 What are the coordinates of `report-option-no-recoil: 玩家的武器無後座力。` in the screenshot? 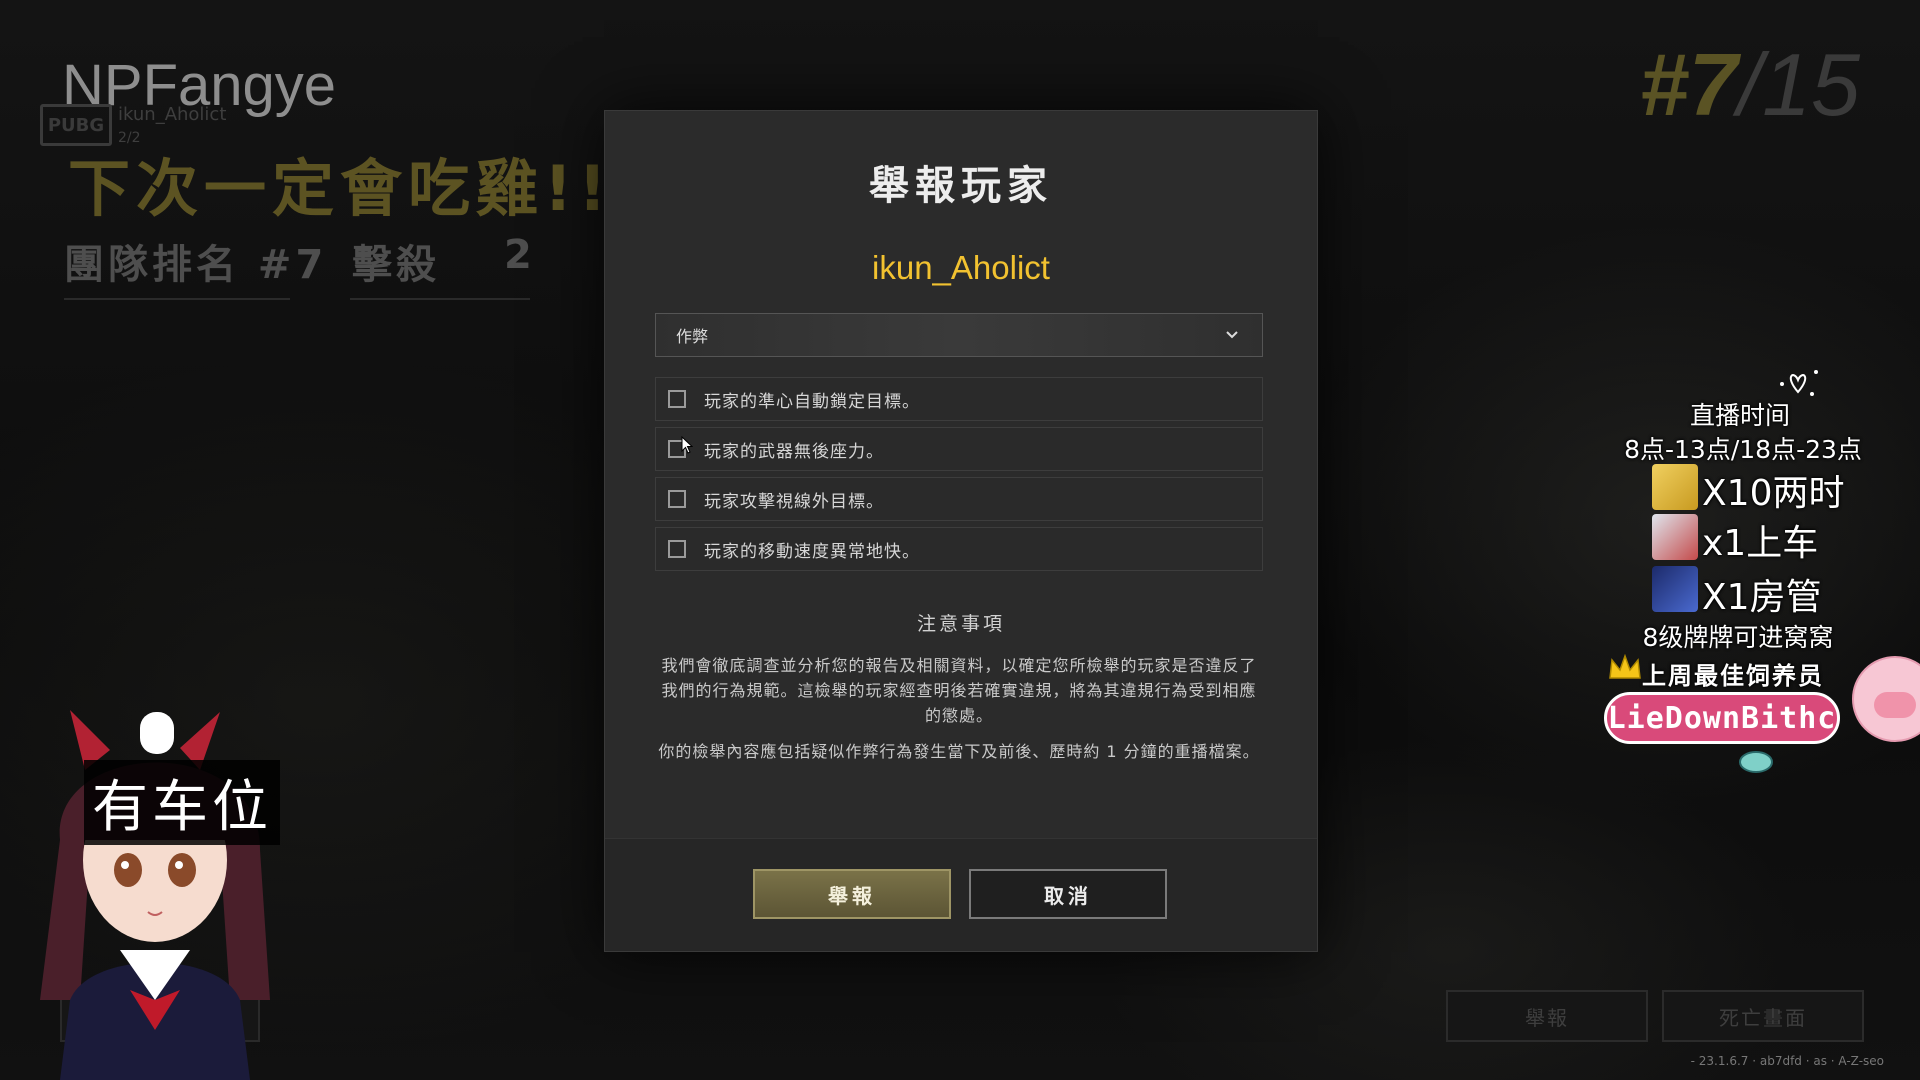 It's located at (959, 449).